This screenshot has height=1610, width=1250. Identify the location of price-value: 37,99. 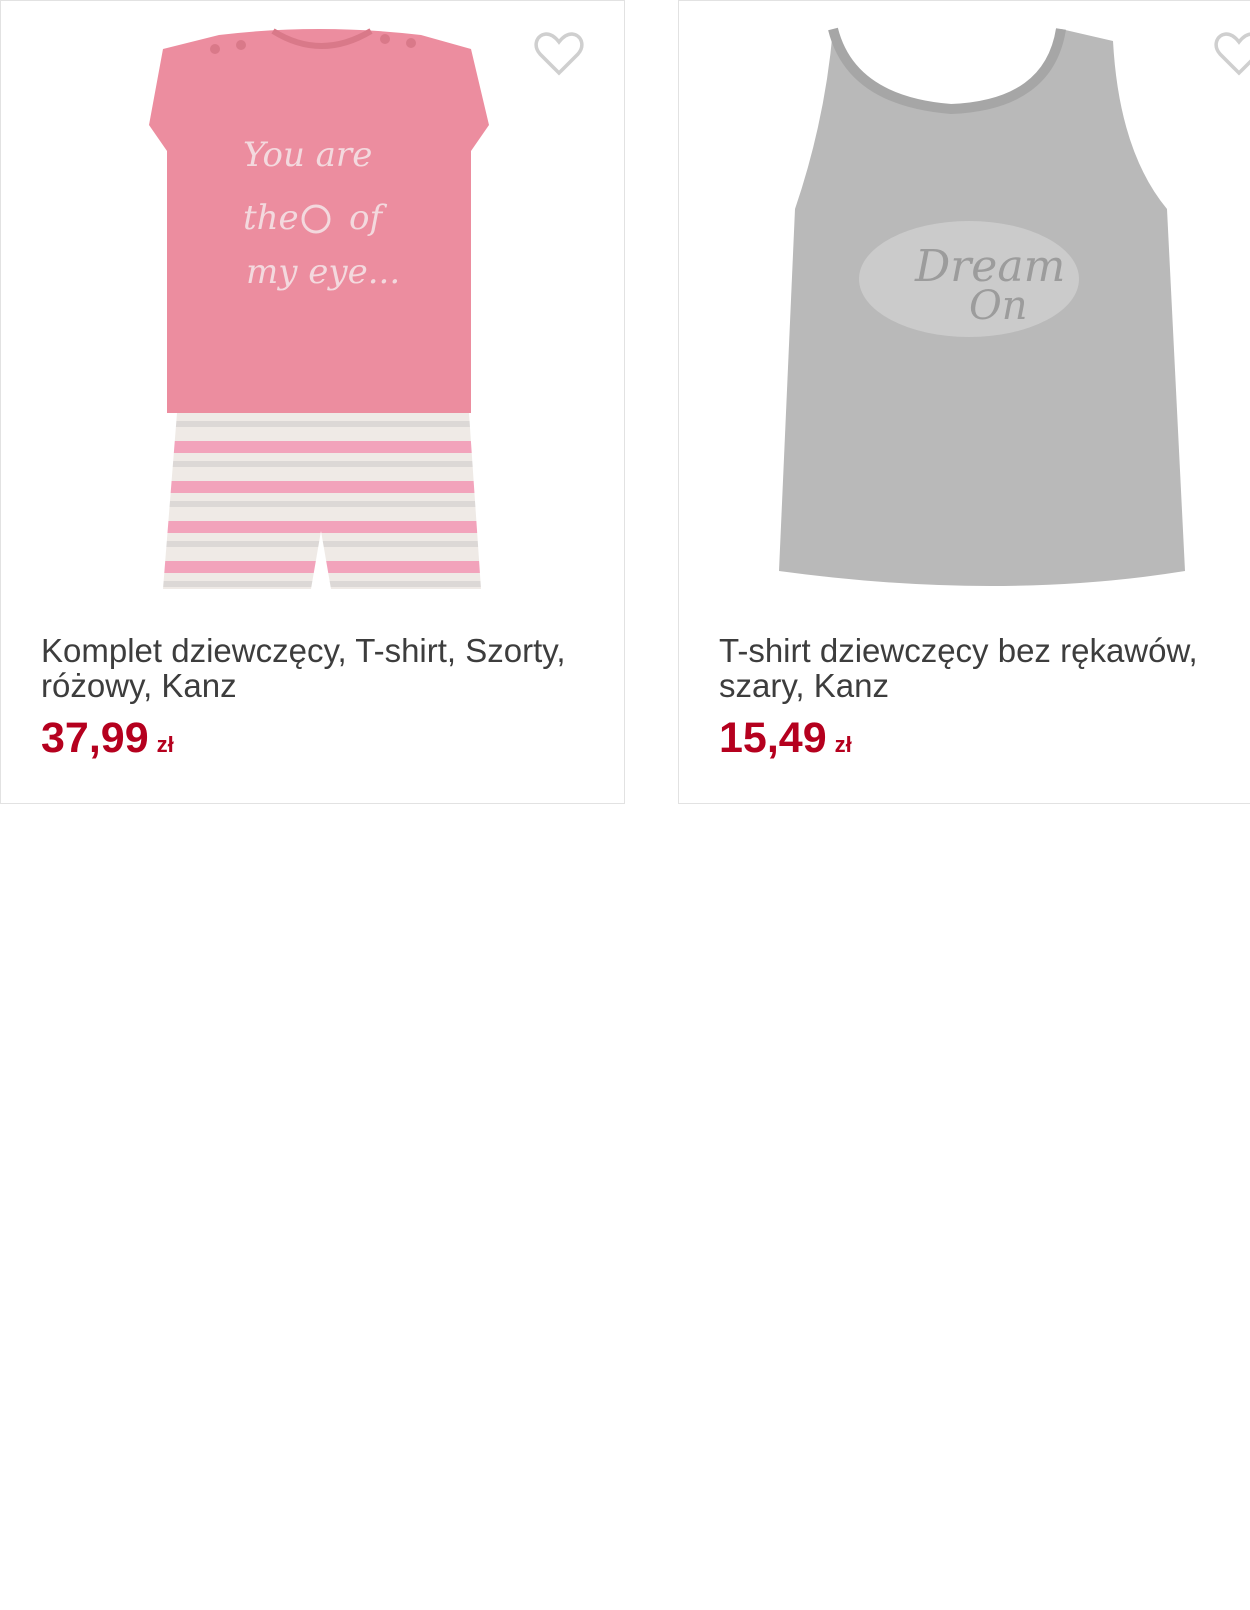
(95, 738).